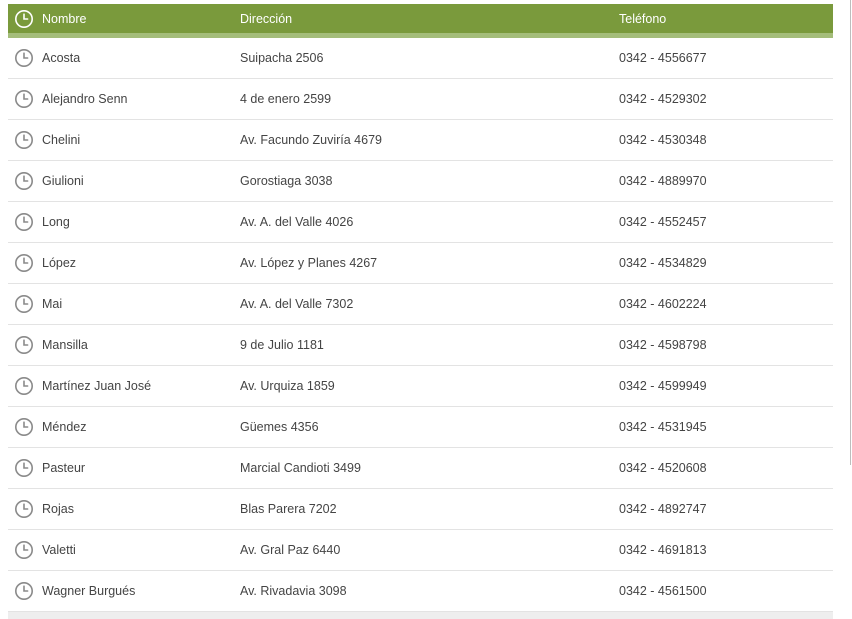  I want to click on pharmacy-address: Av. Rivadavia 3098, so click(293, 591).